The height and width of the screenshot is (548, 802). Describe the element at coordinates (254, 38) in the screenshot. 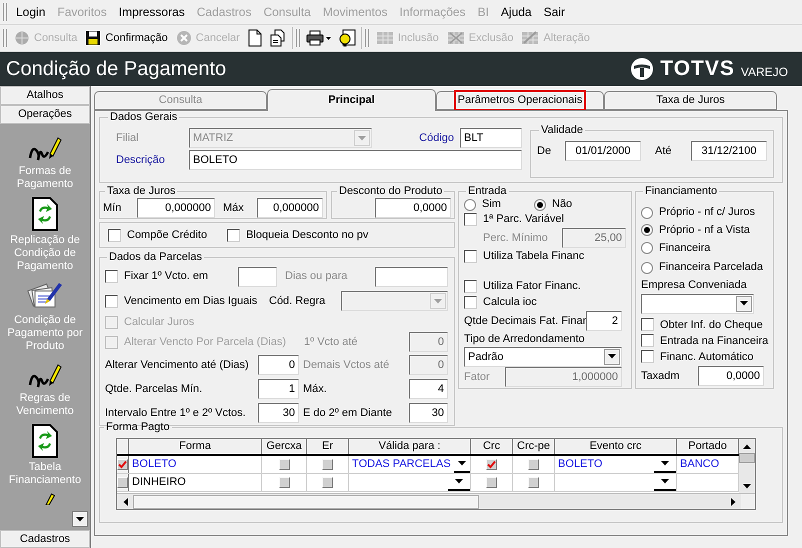

I see `new-document-icon` at that location.